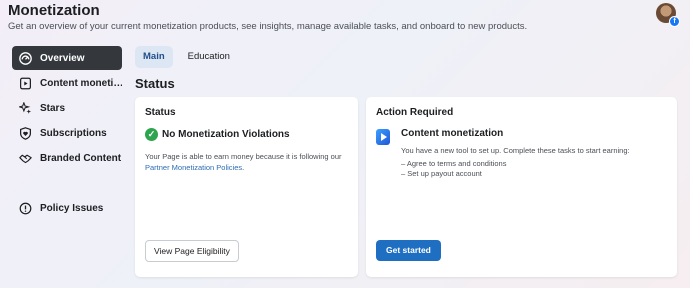 The height and width of the screenshot is (288, 690). I want to click on sidebar-item-label: Branded Content, so click(81, 158).